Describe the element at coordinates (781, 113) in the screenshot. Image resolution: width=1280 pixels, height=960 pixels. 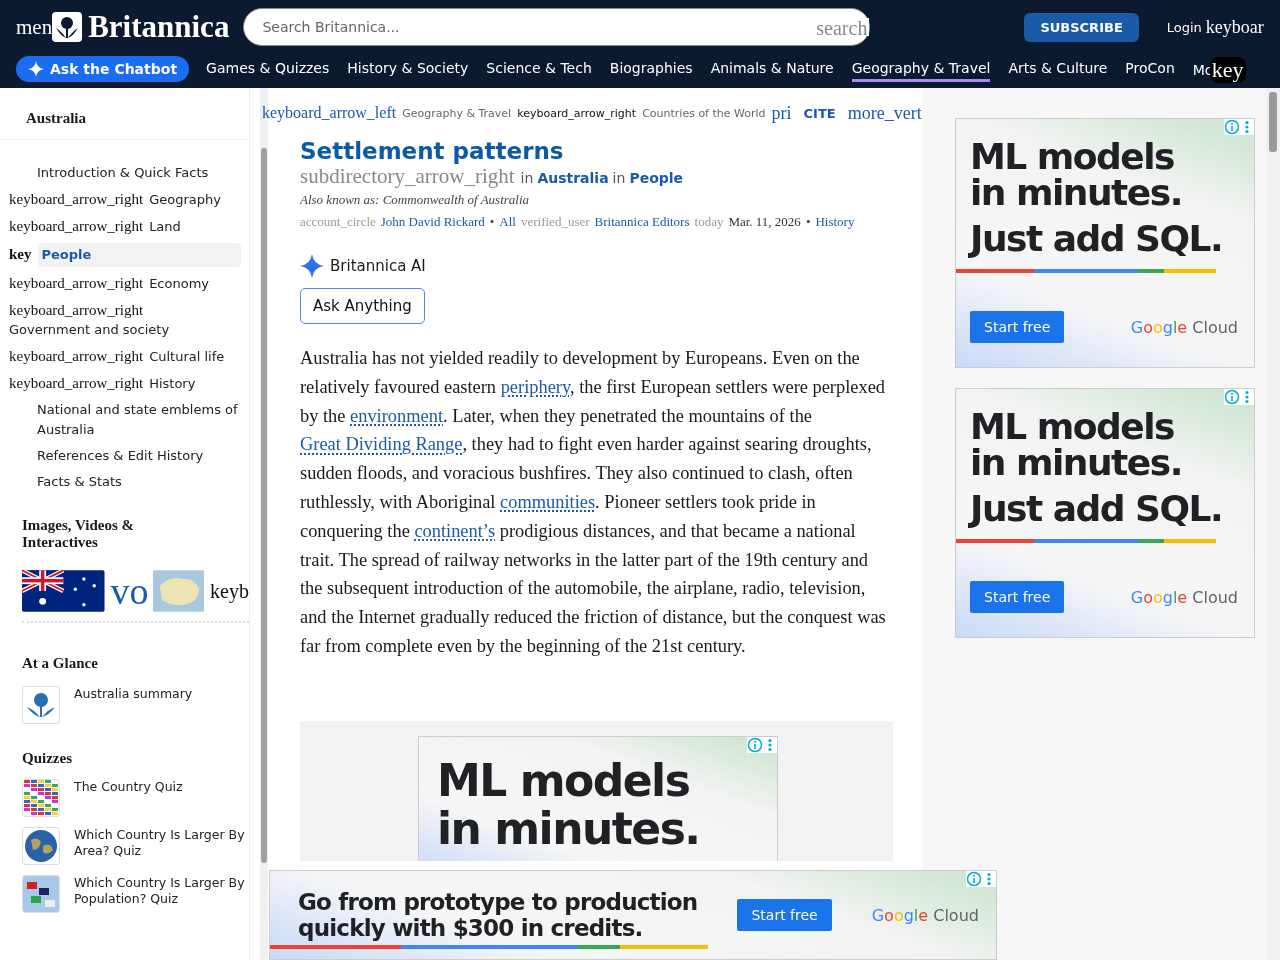
I see `toolbar-button: pri` at that location.